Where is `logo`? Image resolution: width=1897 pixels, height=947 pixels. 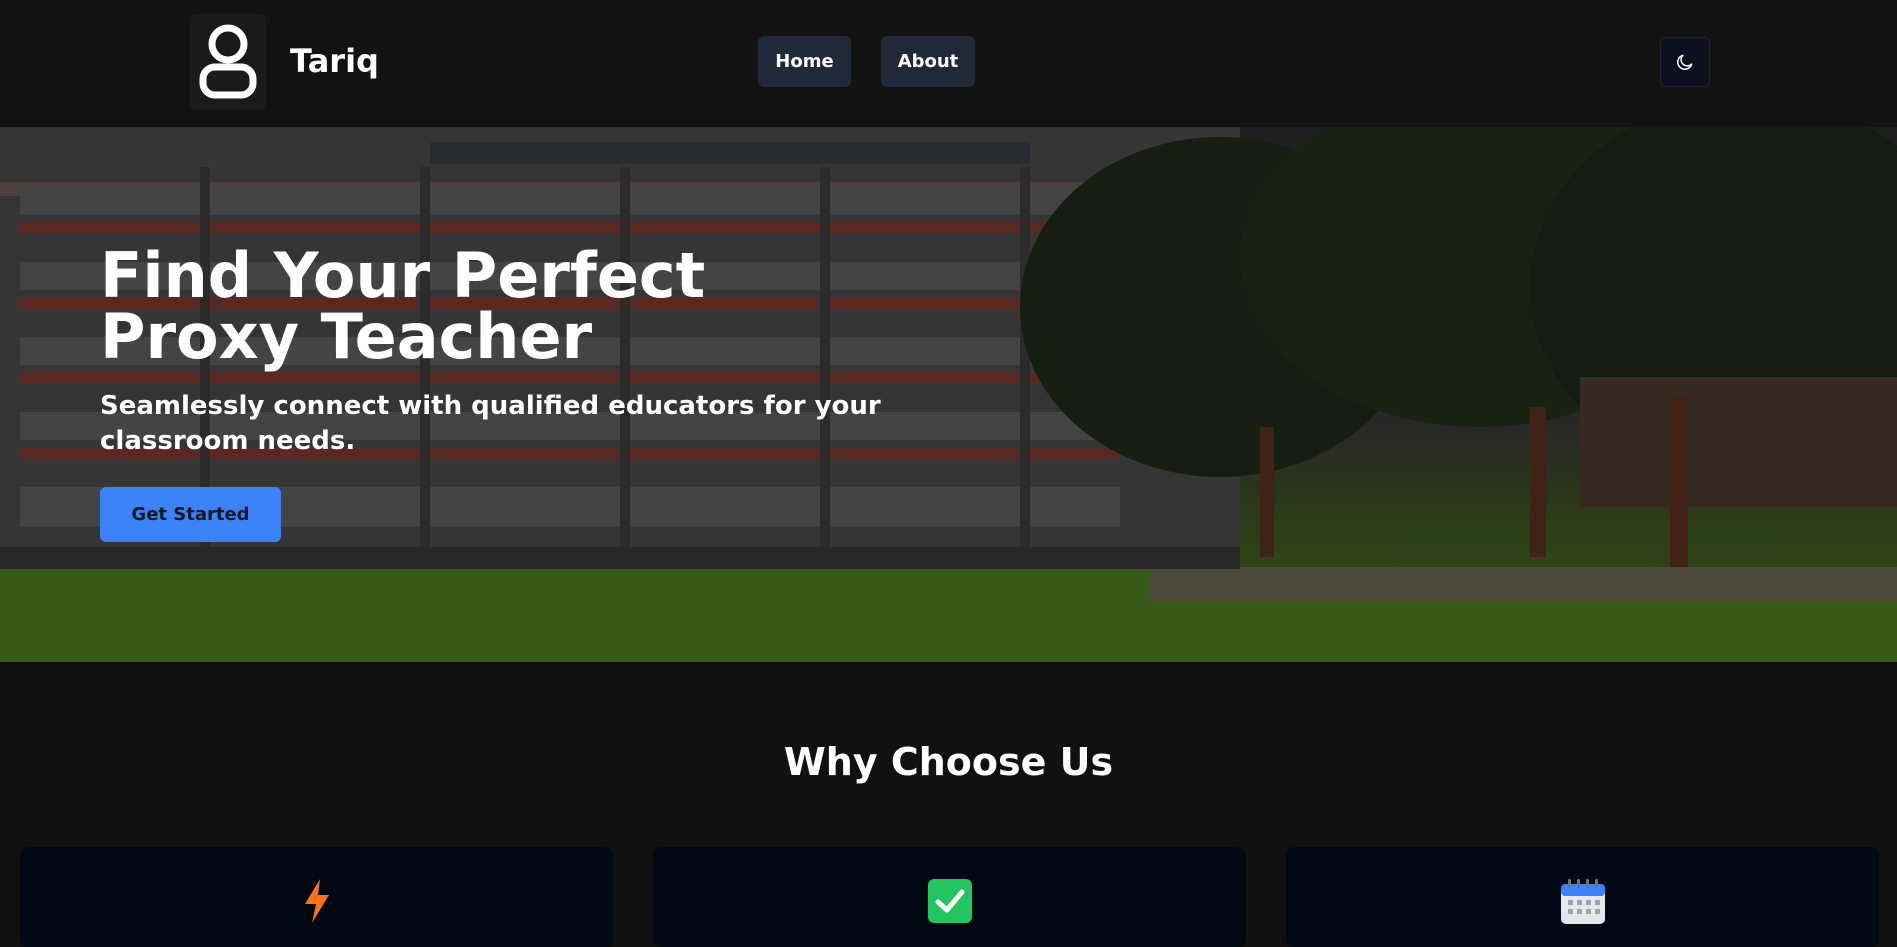 logo is located at coordinates (228, 62).